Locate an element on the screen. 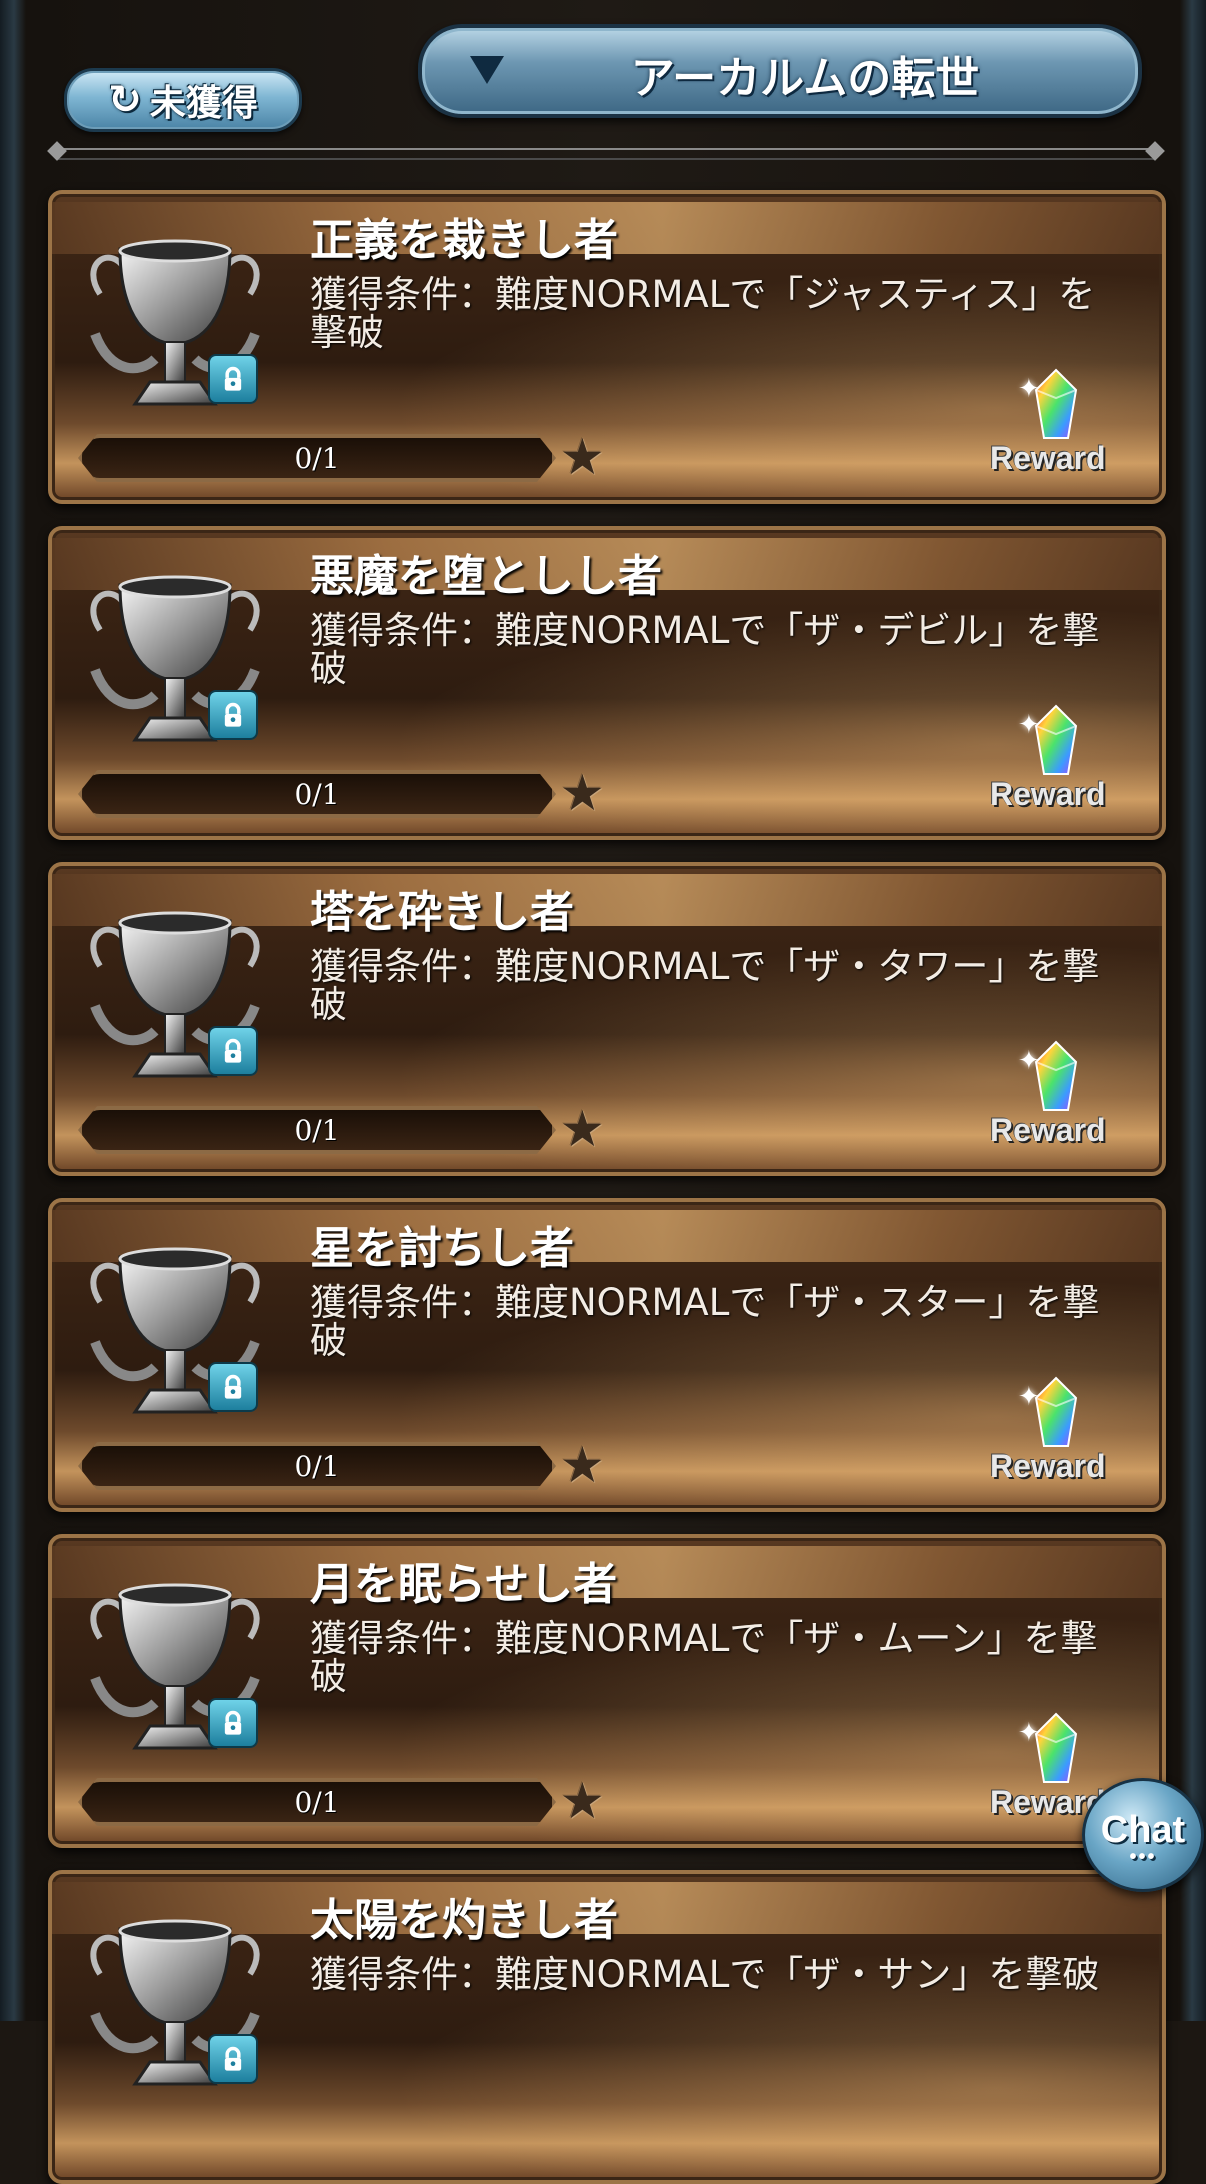  chat-dots: ••• is located at coordinates (1143, 1856).